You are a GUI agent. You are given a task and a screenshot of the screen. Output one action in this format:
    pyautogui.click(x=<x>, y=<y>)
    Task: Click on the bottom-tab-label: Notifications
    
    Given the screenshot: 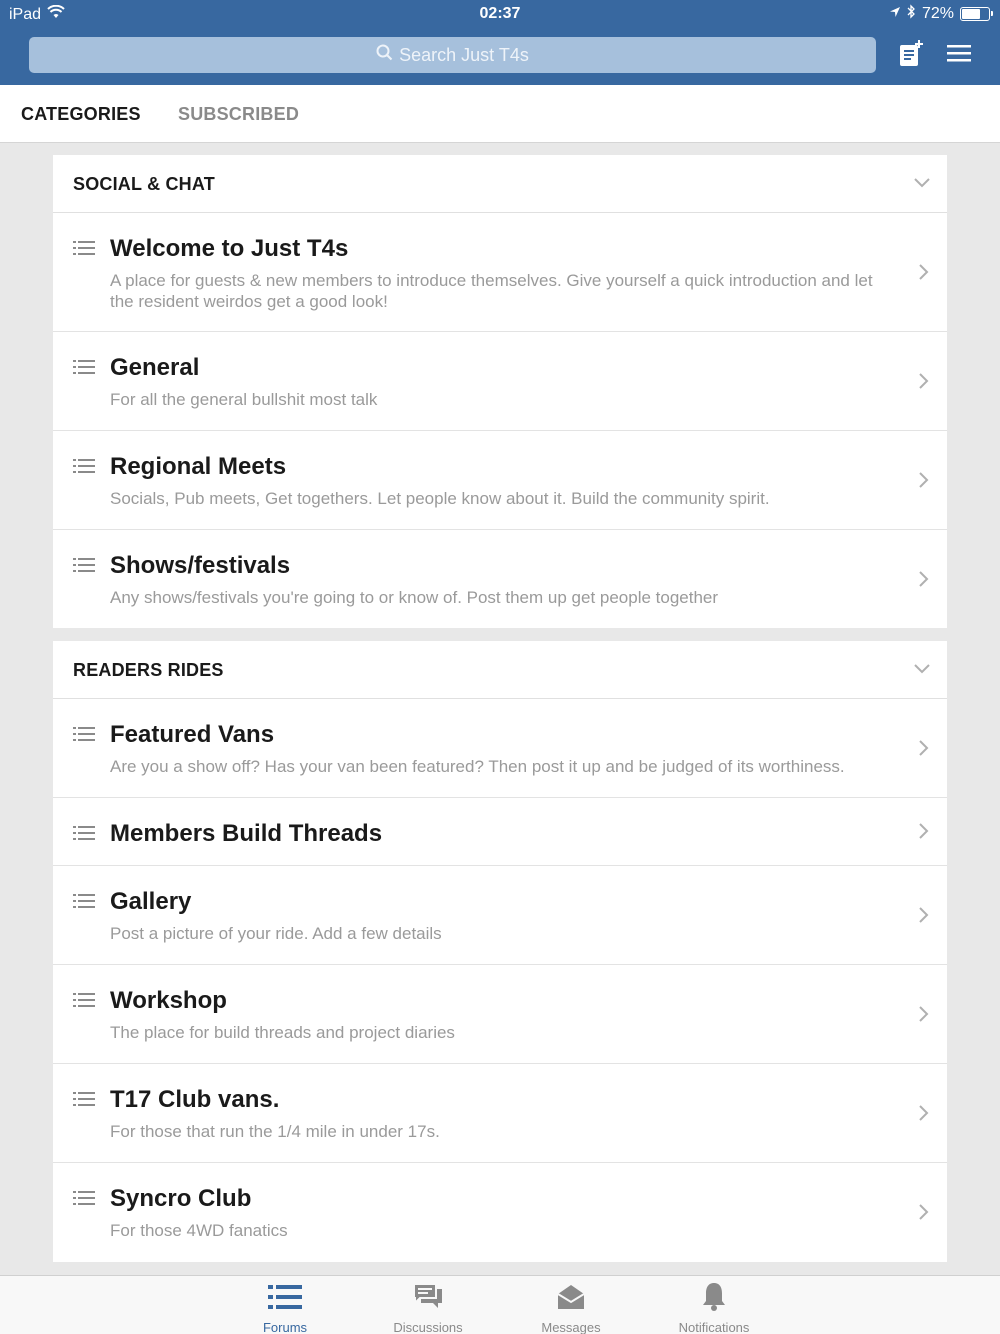 What is the action you would take?
    pyautogui.click(x=714, y=1327)
    